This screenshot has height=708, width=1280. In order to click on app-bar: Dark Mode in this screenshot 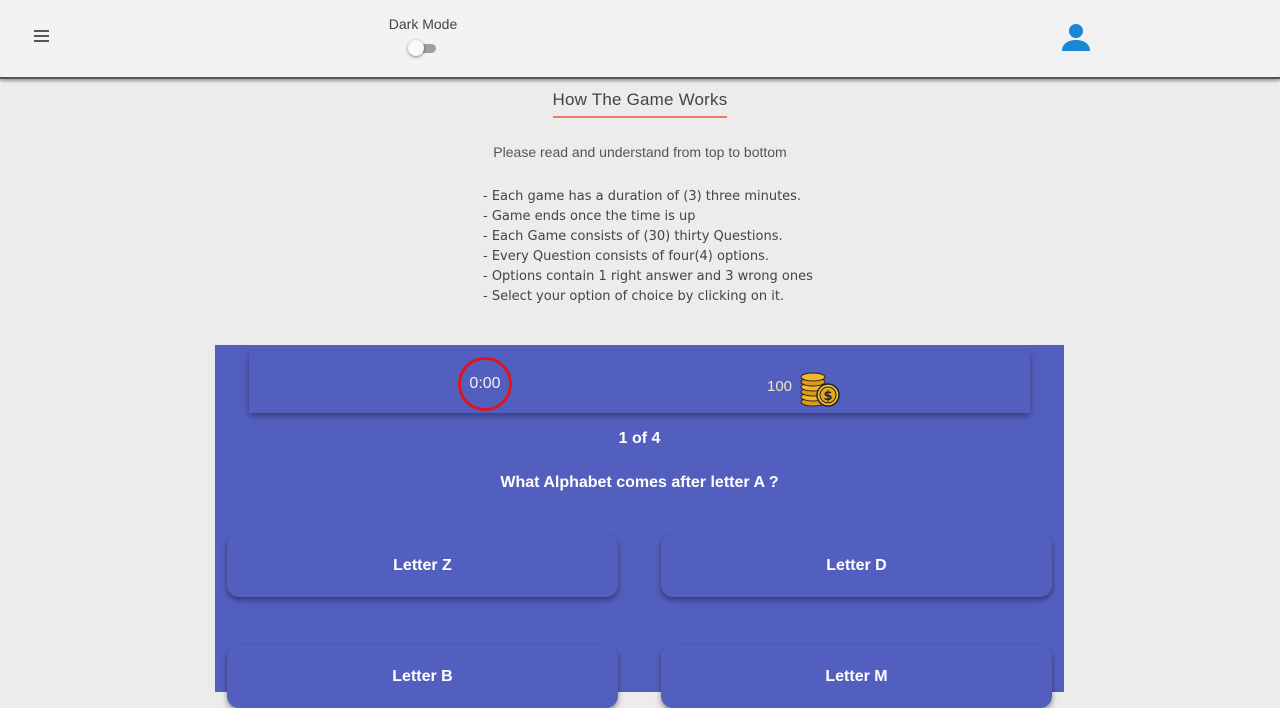, I will do `click(640, 39)`.